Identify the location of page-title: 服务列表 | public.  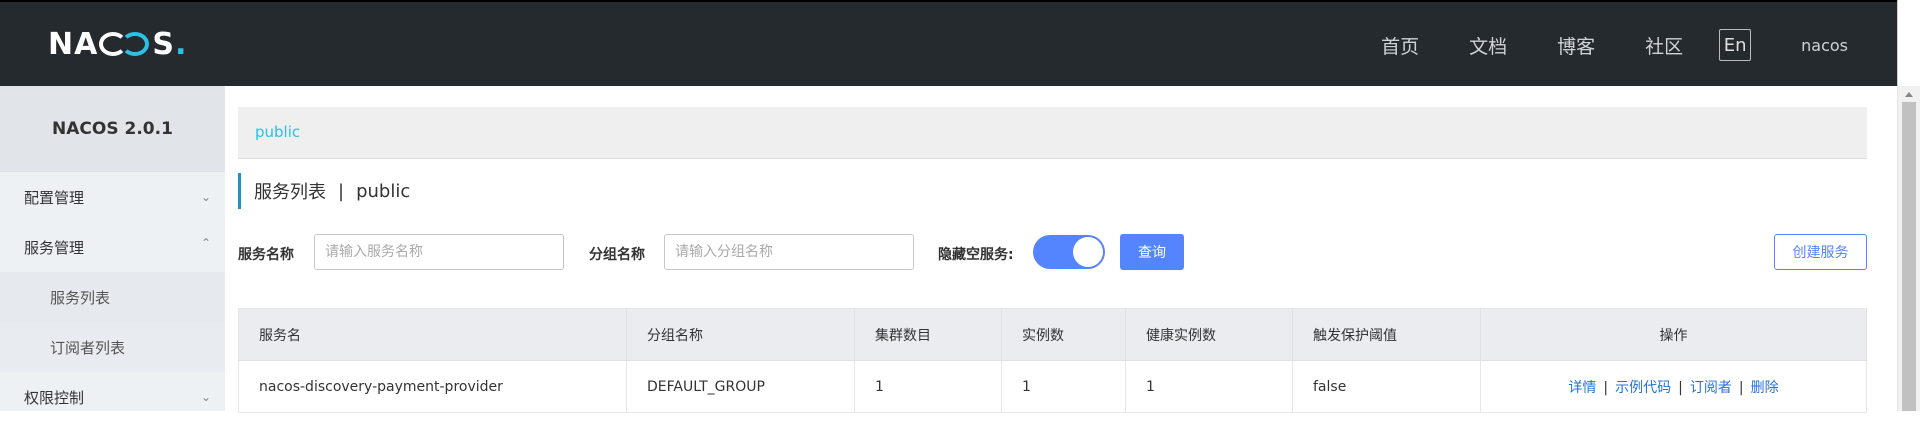
(324, 191).